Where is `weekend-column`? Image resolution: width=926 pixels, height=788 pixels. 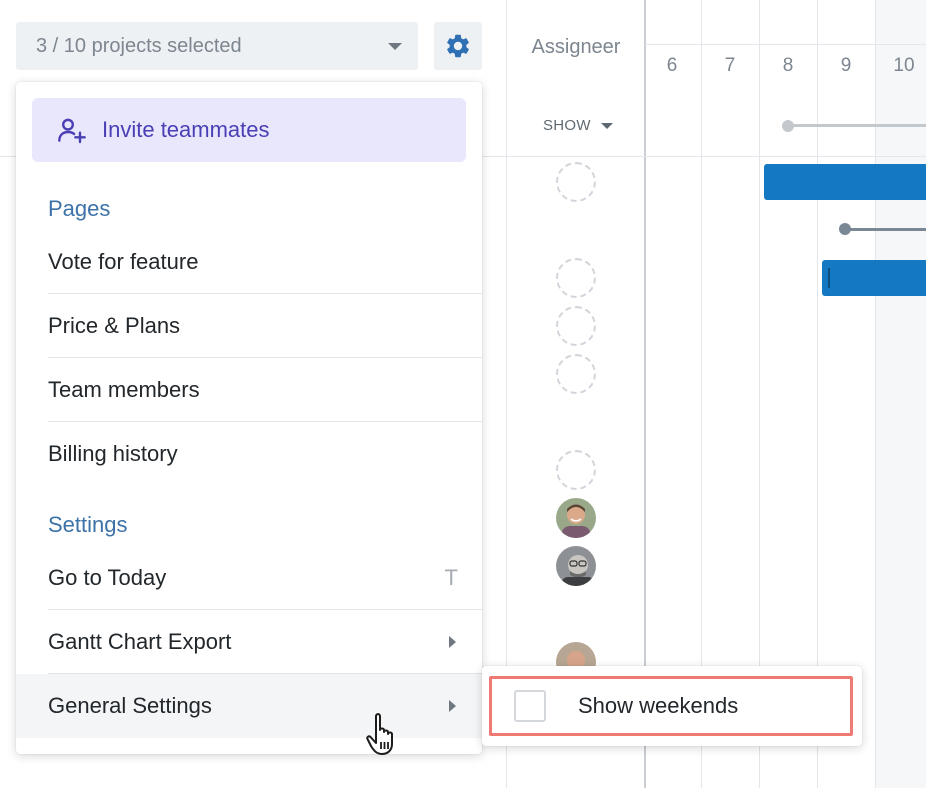
weekend-column is located at coordinates (901, 394).